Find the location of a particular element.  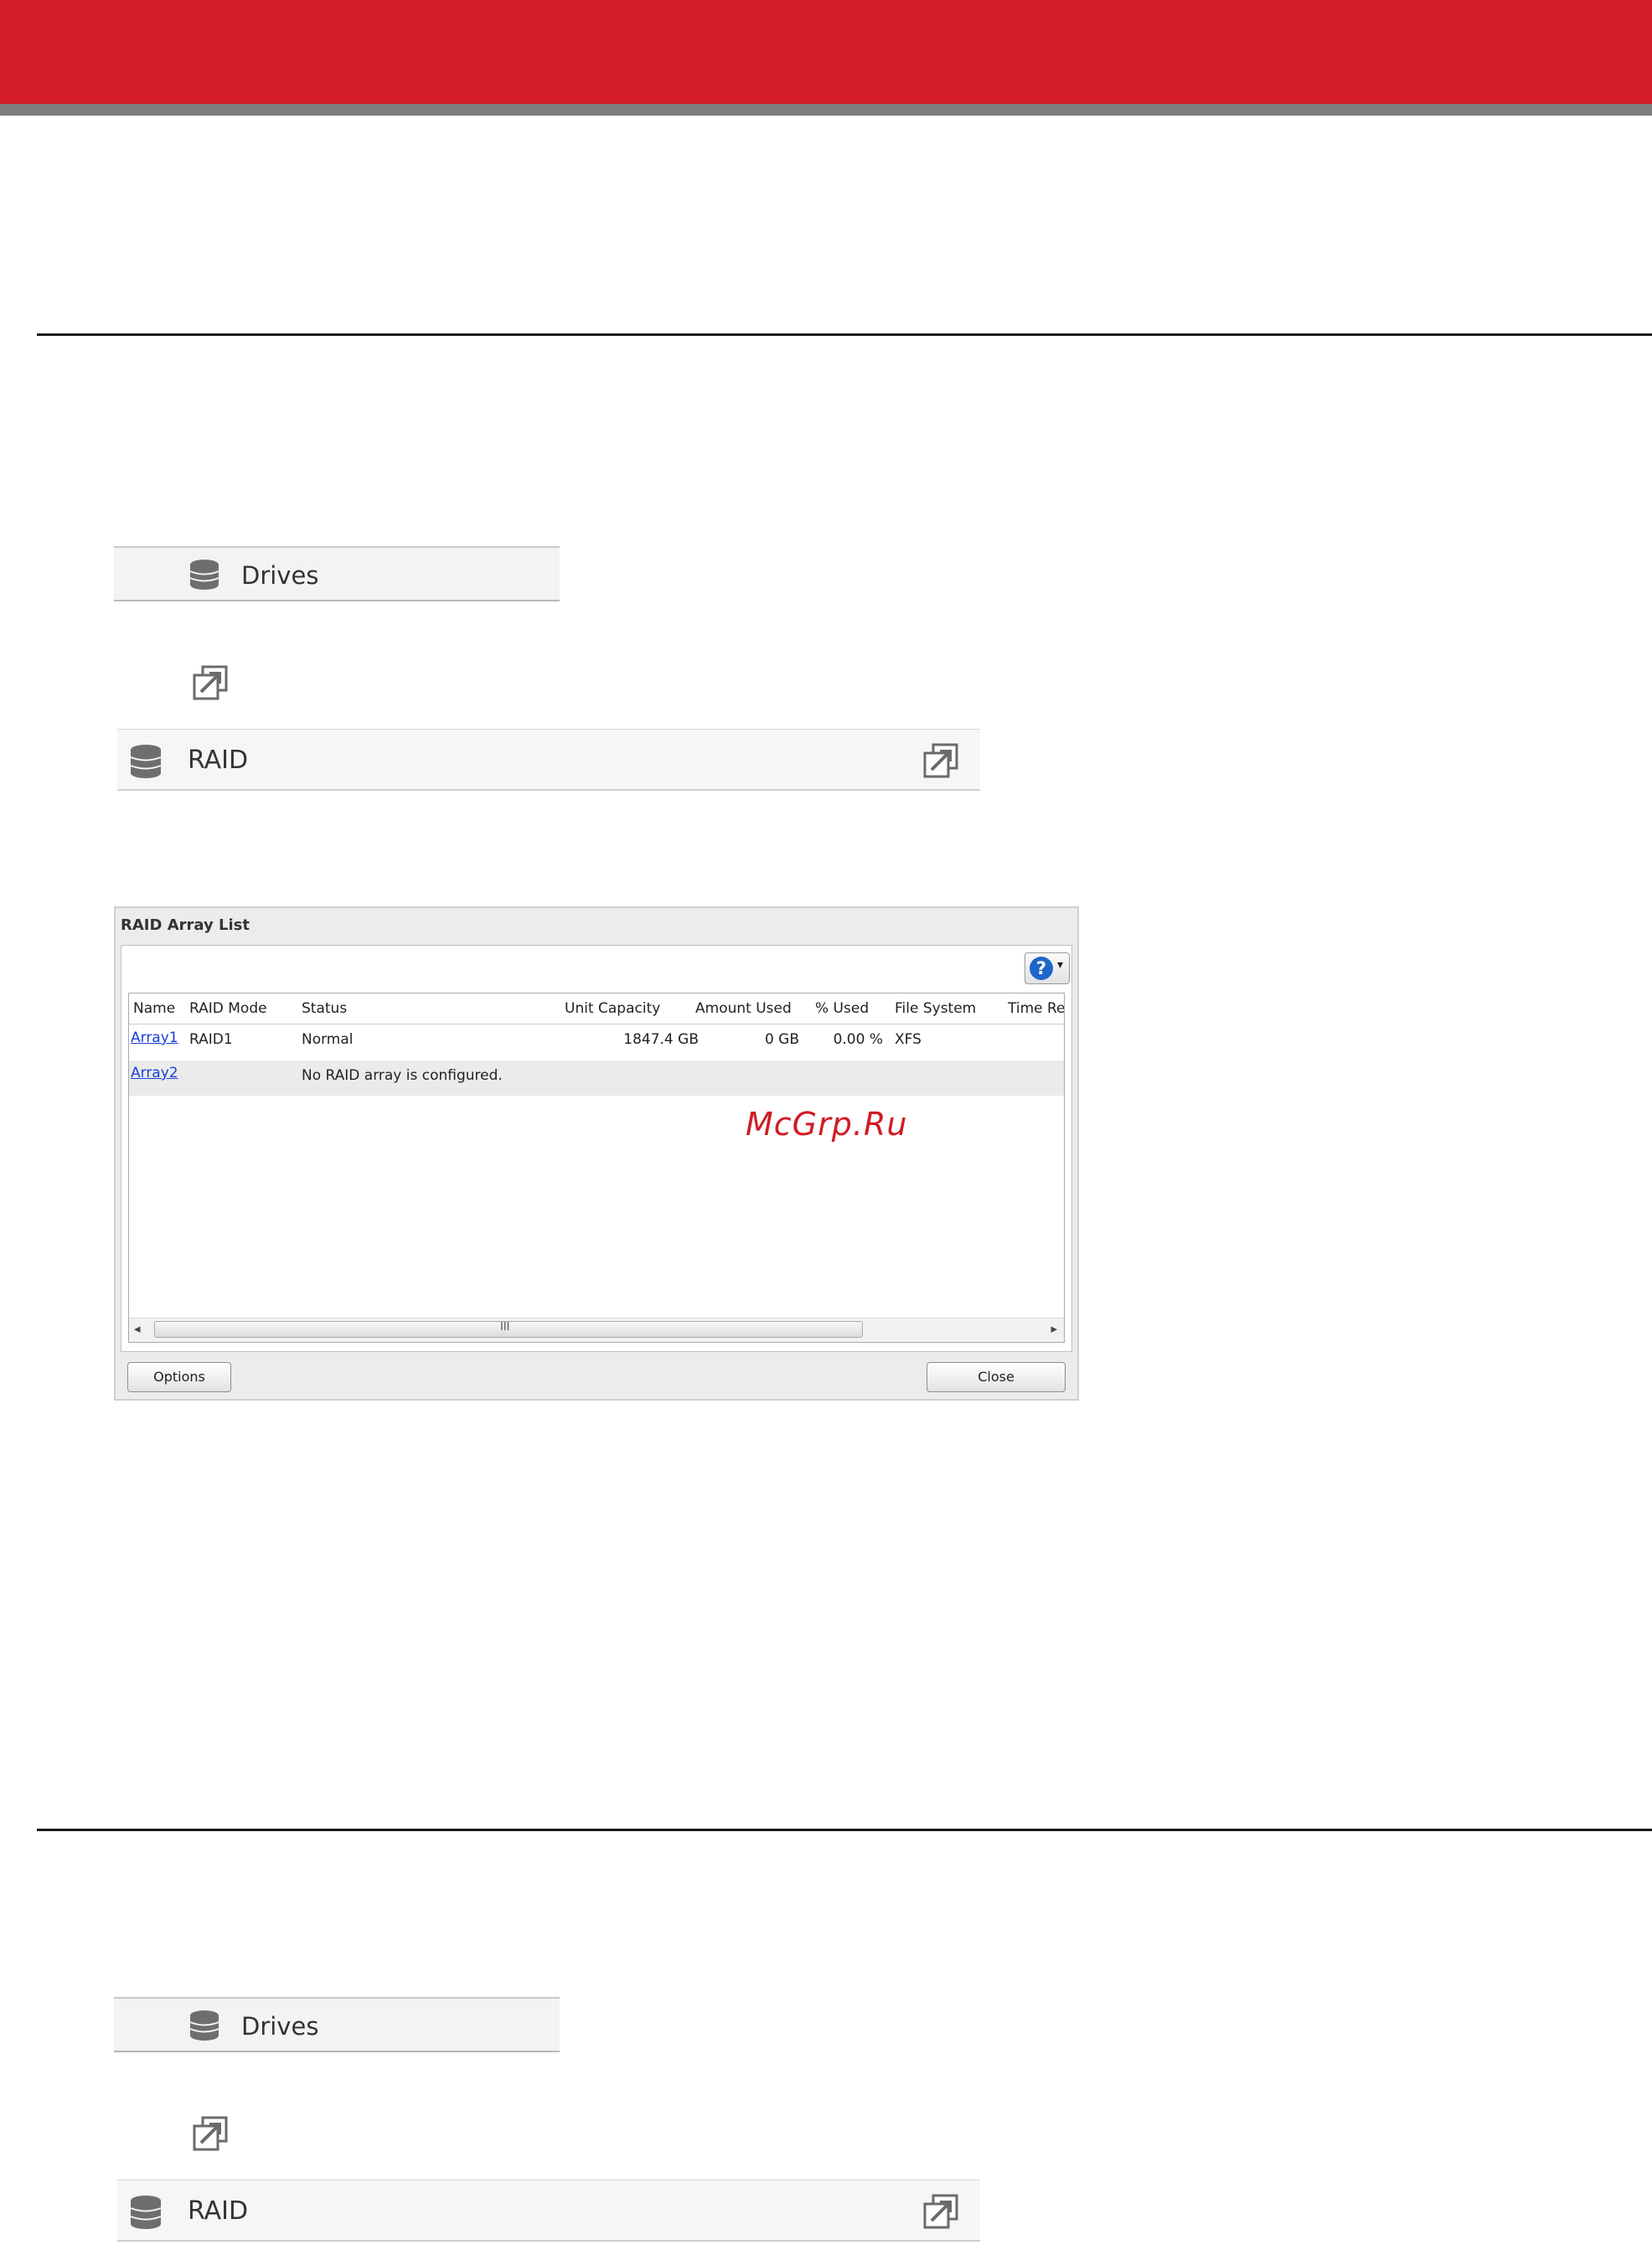

scrollbar-grip: III is located at coordinates (505, 1327).